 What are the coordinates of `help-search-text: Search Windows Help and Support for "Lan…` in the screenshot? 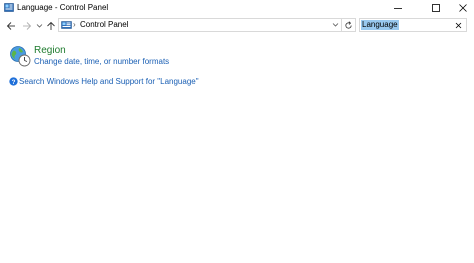 It's located at (109, 81).